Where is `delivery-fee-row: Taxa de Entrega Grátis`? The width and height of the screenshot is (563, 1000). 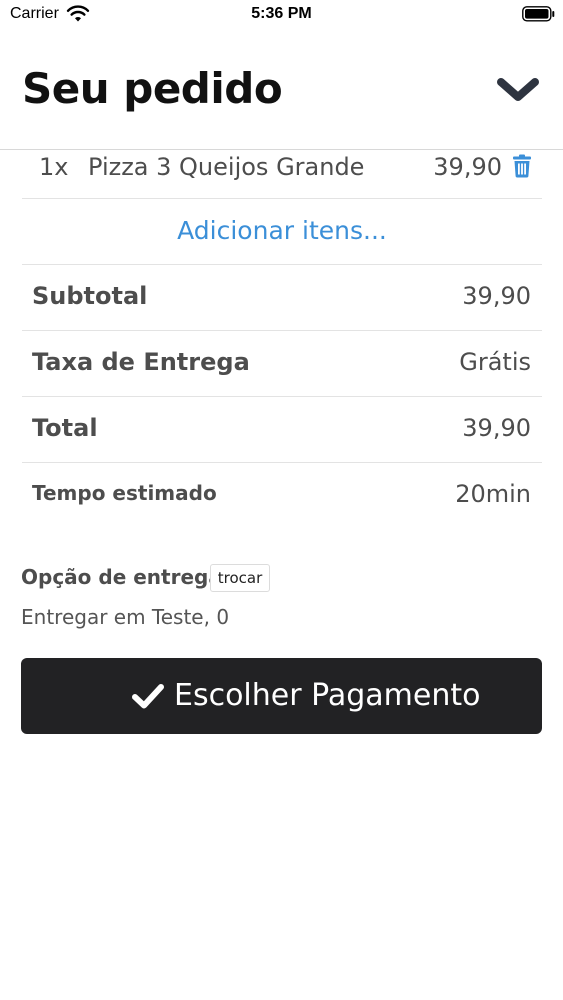 delivery-fee-row: Taxa de Entrega Grátis is located at coordinates (282, 364).